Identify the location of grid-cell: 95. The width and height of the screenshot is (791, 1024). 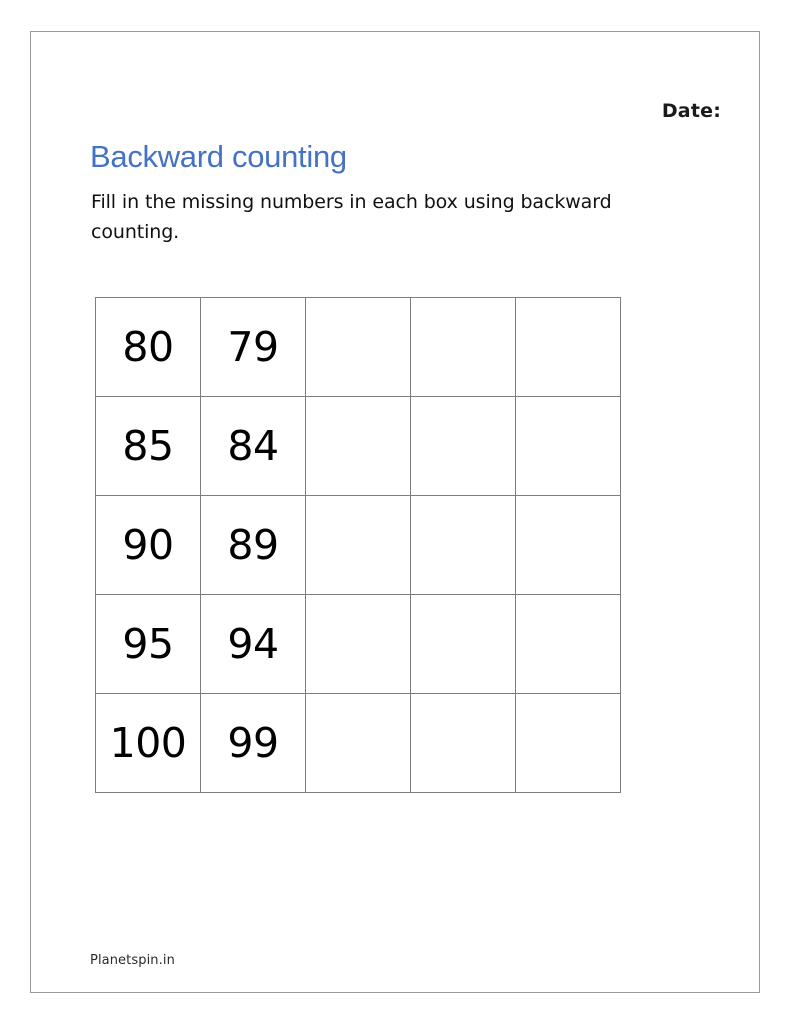
(148, 644).